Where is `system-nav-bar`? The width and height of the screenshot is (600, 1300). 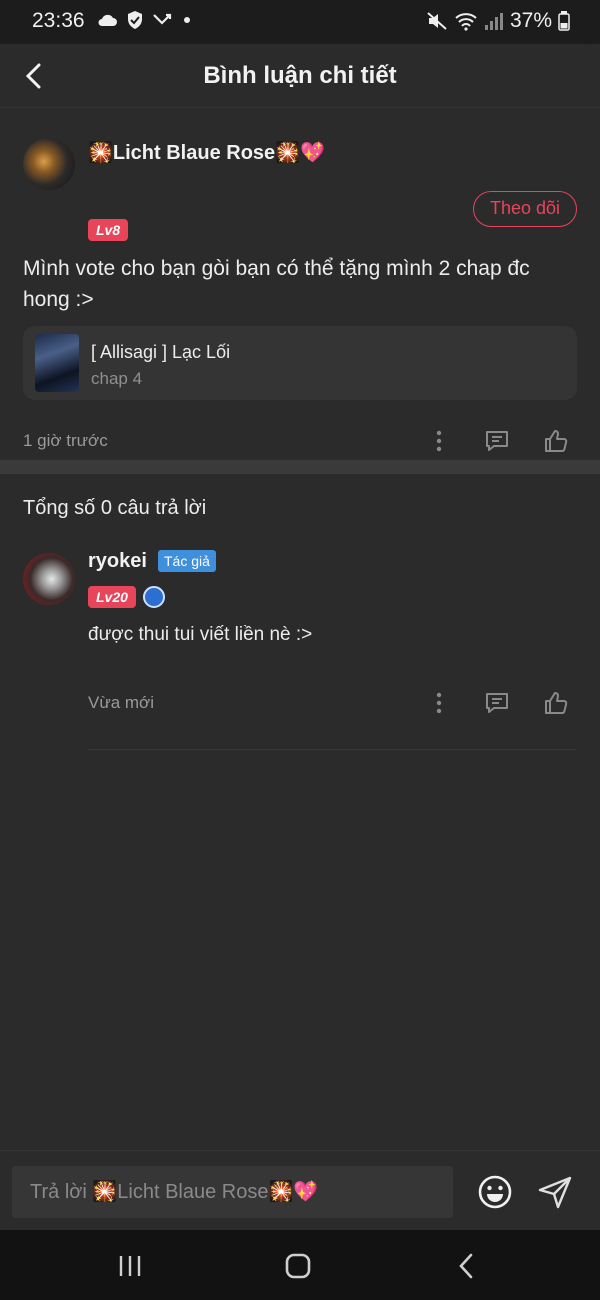 system-nav-bar is located at coordinates (300, 1265).